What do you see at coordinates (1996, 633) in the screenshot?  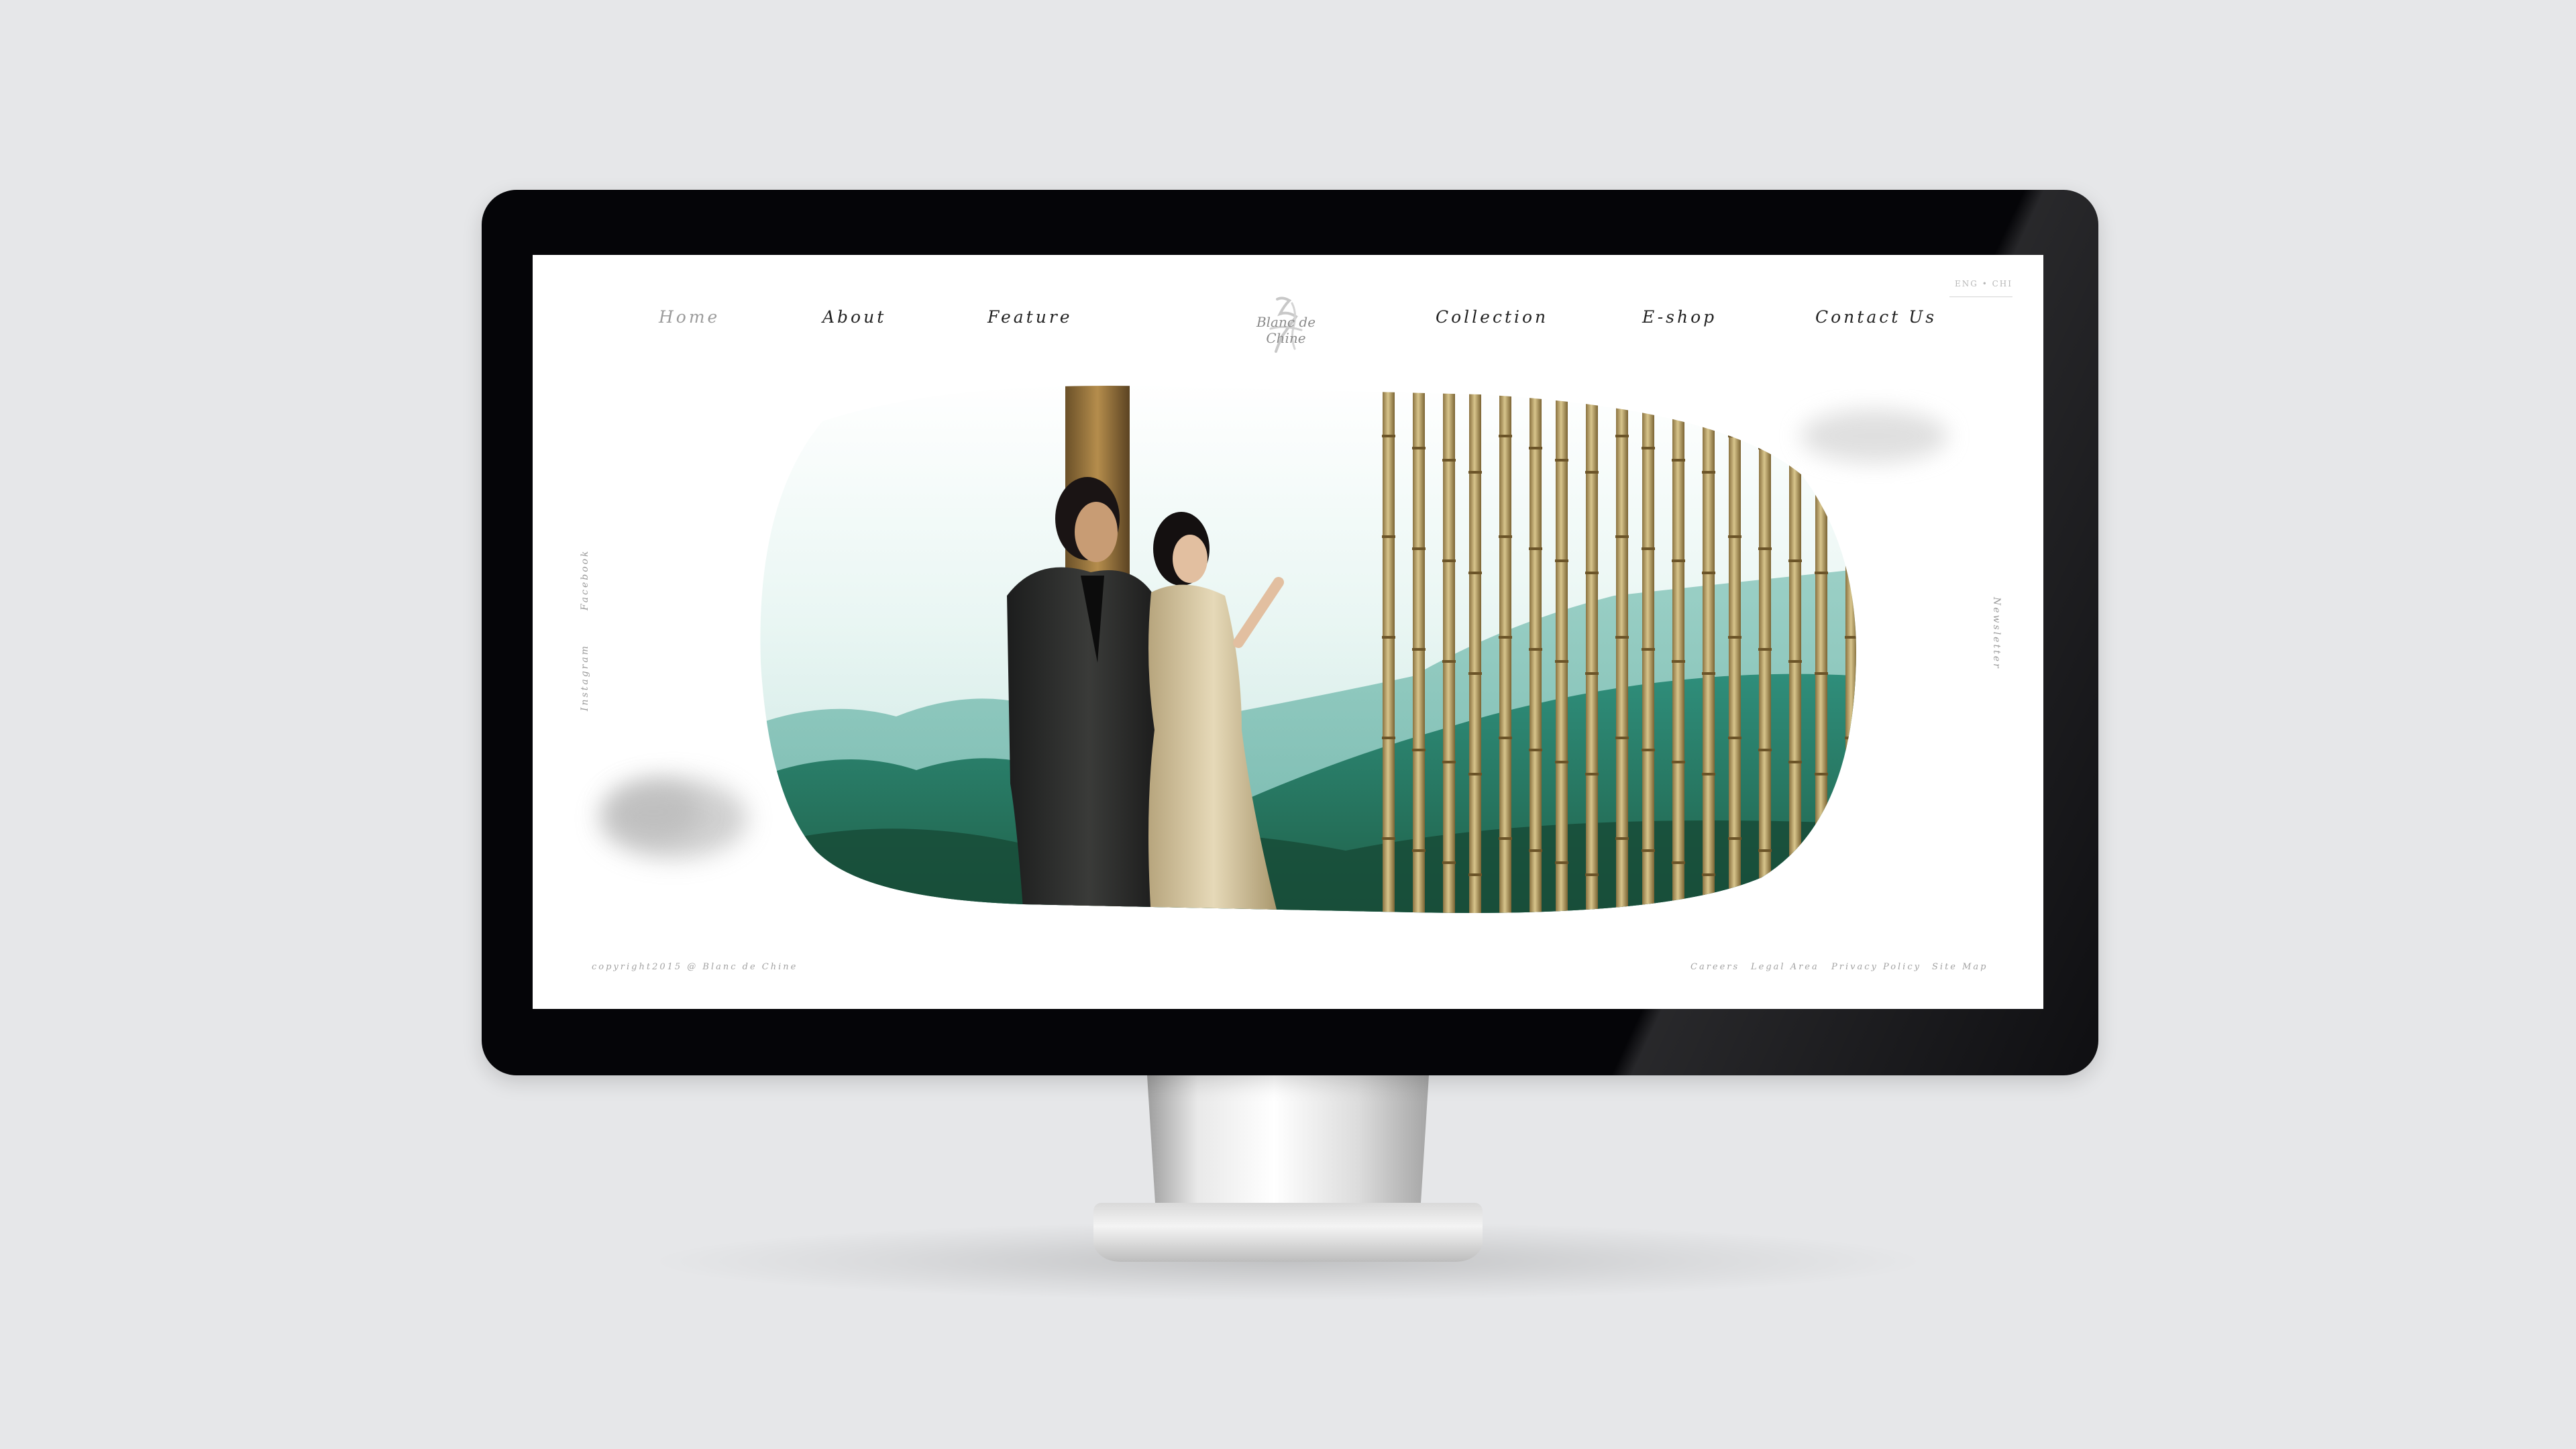 I see `newsletter-link: Newsletter` at bounding box center [1996, 633].